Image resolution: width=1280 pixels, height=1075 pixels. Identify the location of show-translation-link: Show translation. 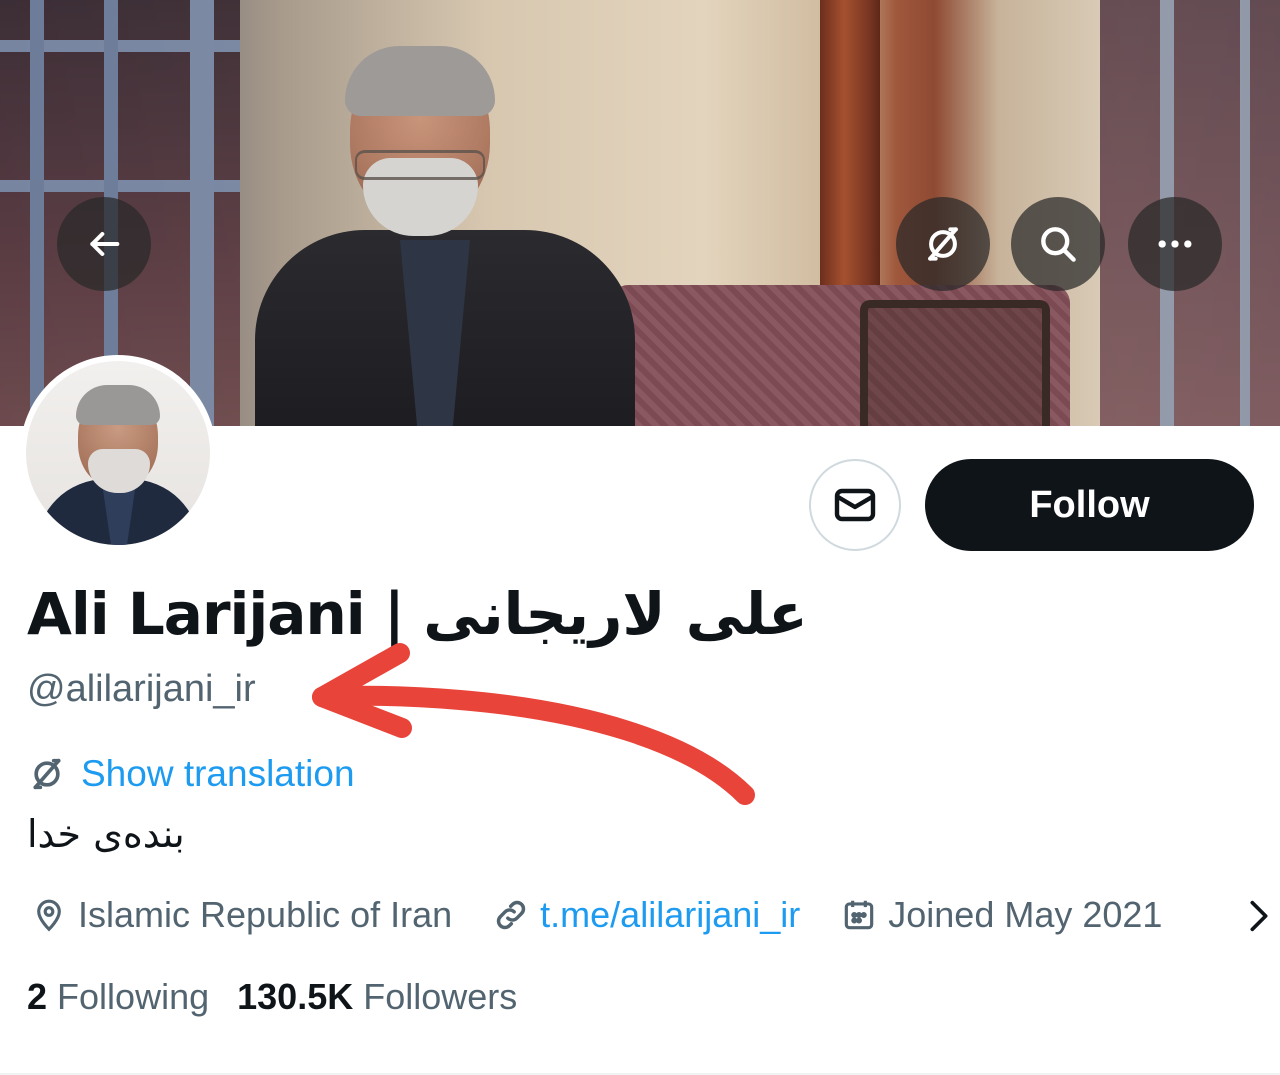
(191, 774).